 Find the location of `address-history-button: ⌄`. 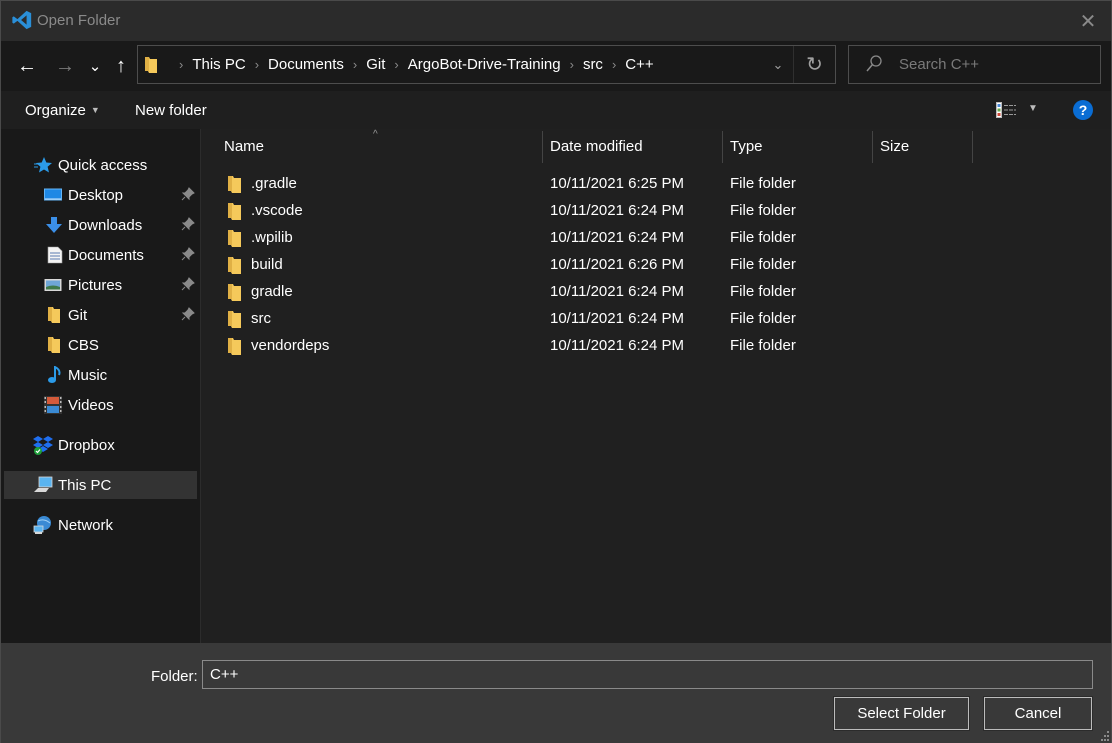

address-history-button: ⌄ is located at coordinates (778, 64).